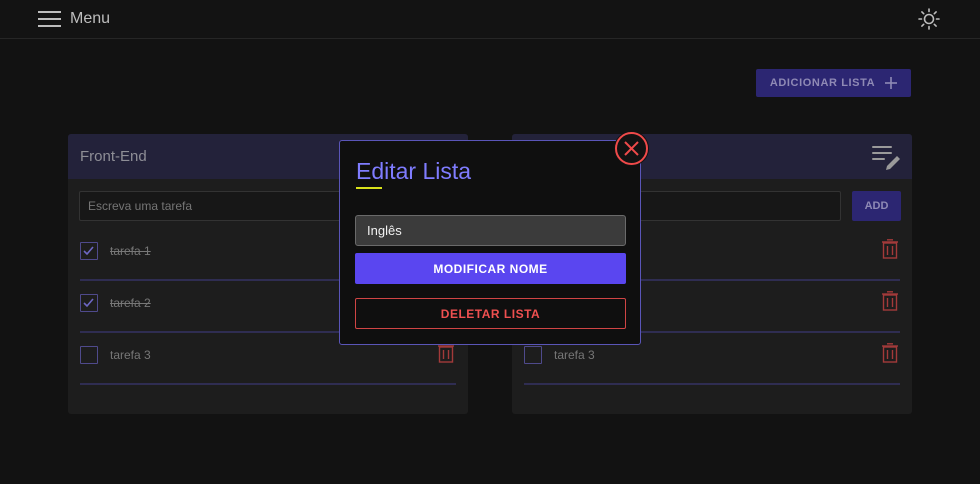  Describe the element at coordinates (887, 157) in the screenshot. I see `edit-list-icon` at that location.